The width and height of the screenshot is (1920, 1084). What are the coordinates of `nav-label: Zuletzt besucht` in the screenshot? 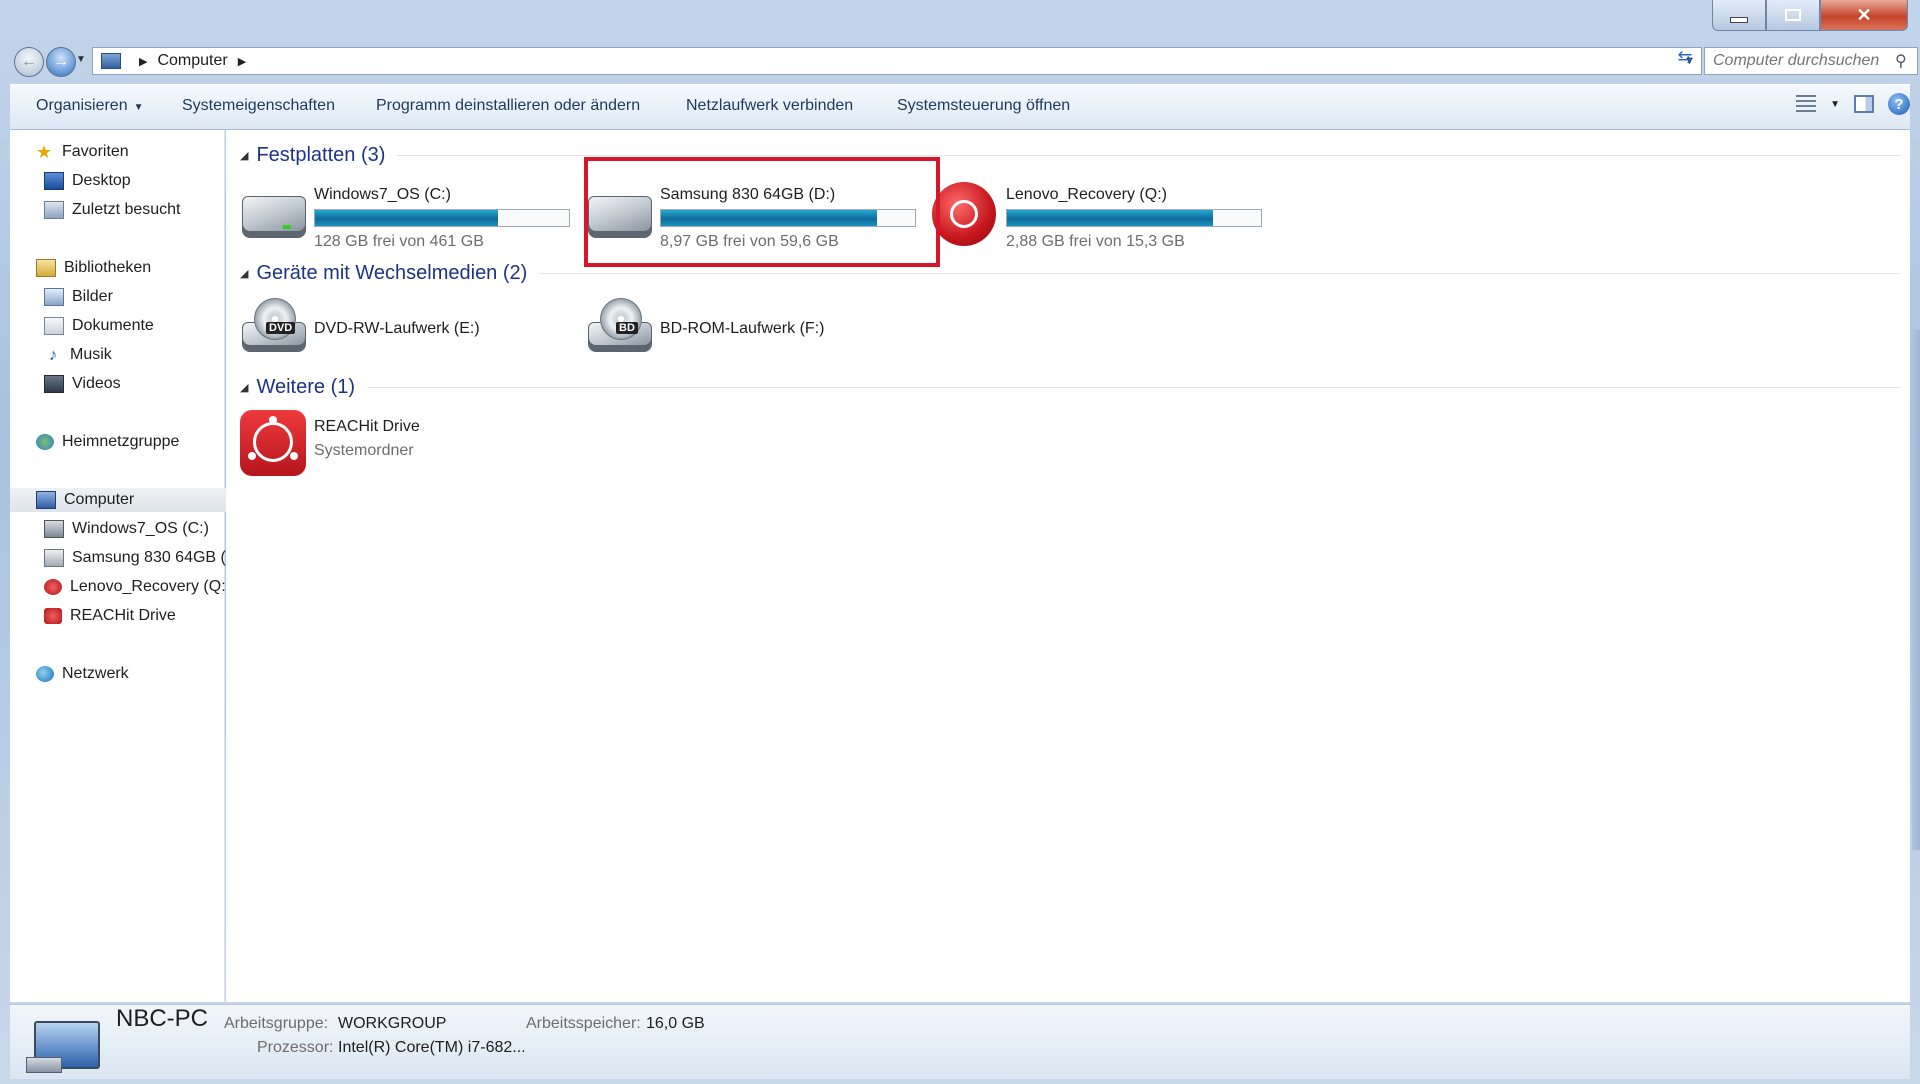 It's located at (126, 209).